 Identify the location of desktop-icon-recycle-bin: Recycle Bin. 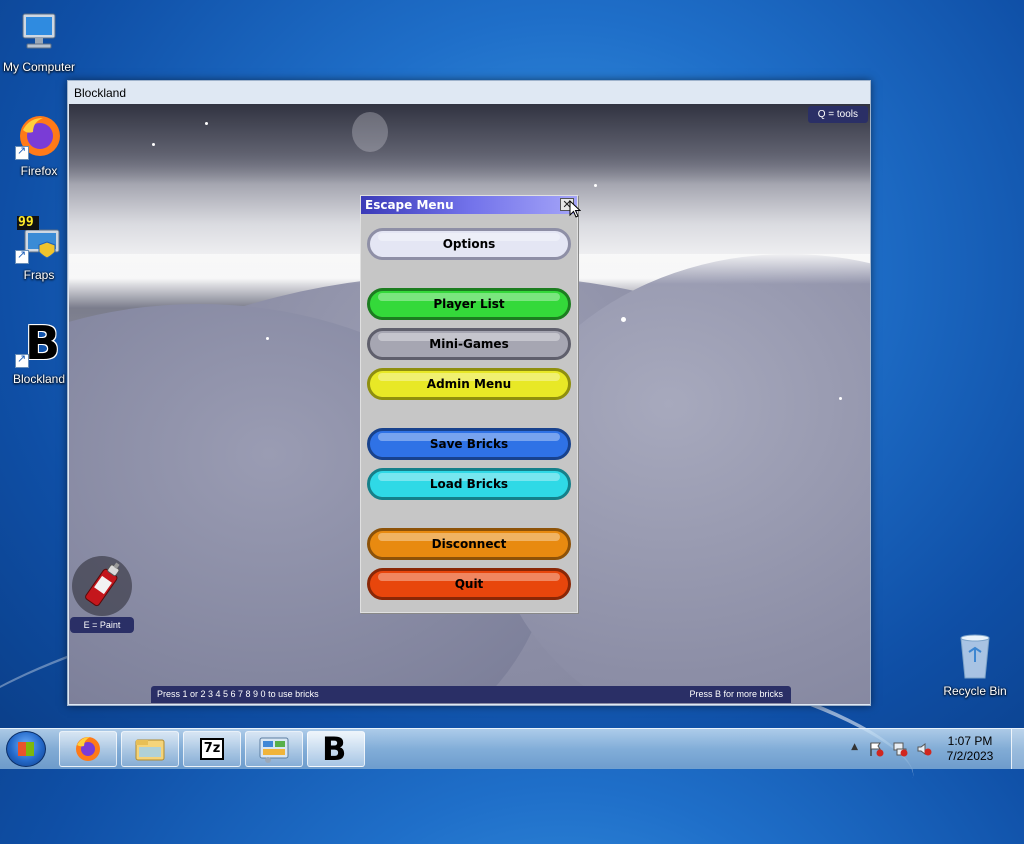
(975, 665).